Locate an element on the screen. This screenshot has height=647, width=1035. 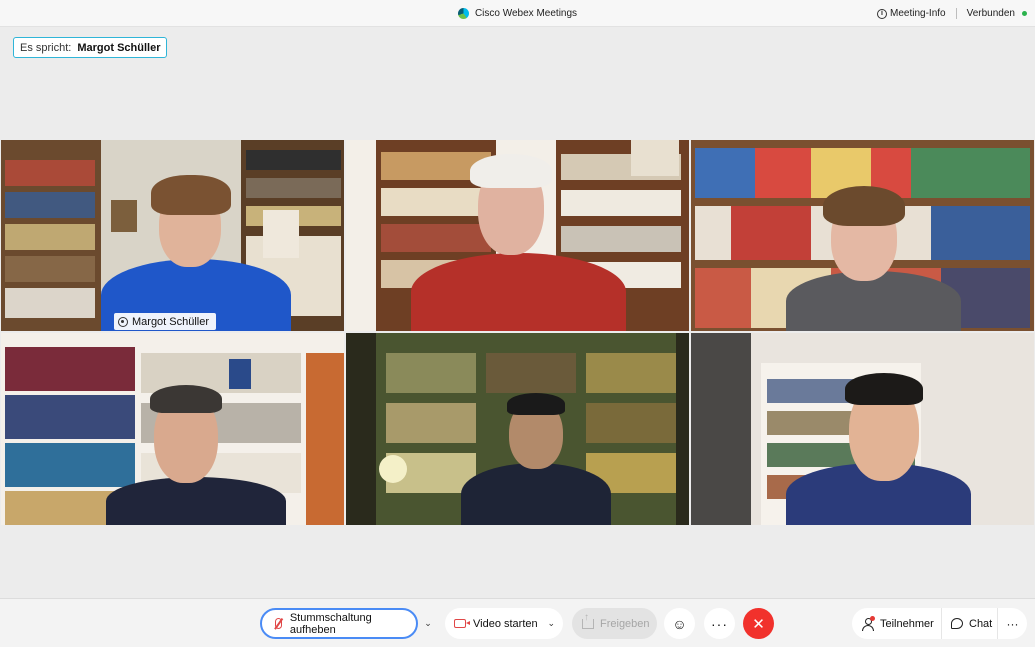
speaking-prefix: Es spricht: is located at coordinates (46, 47).